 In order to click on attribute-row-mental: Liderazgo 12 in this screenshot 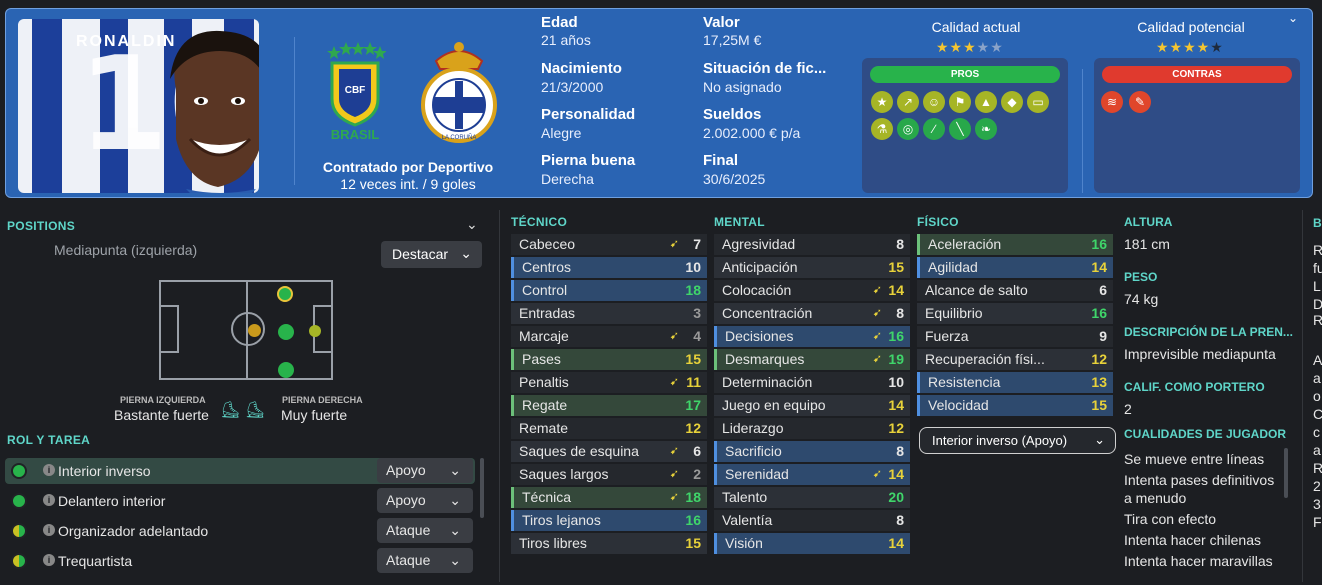, I will do `click(812, 428)`.